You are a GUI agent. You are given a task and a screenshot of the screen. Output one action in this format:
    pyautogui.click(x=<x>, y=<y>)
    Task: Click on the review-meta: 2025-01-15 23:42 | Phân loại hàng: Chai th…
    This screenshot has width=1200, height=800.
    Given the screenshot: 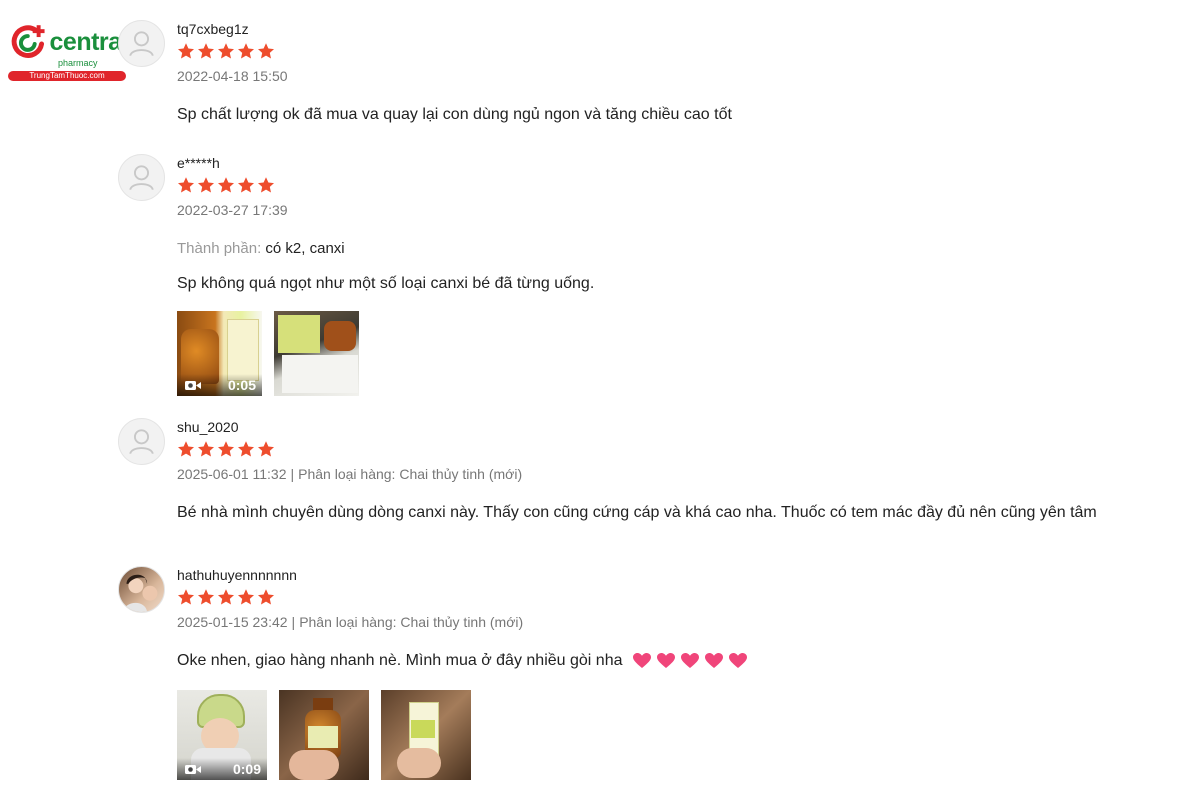 What is the action you would take?
    pyautogui.click(x=350, y=622)
    